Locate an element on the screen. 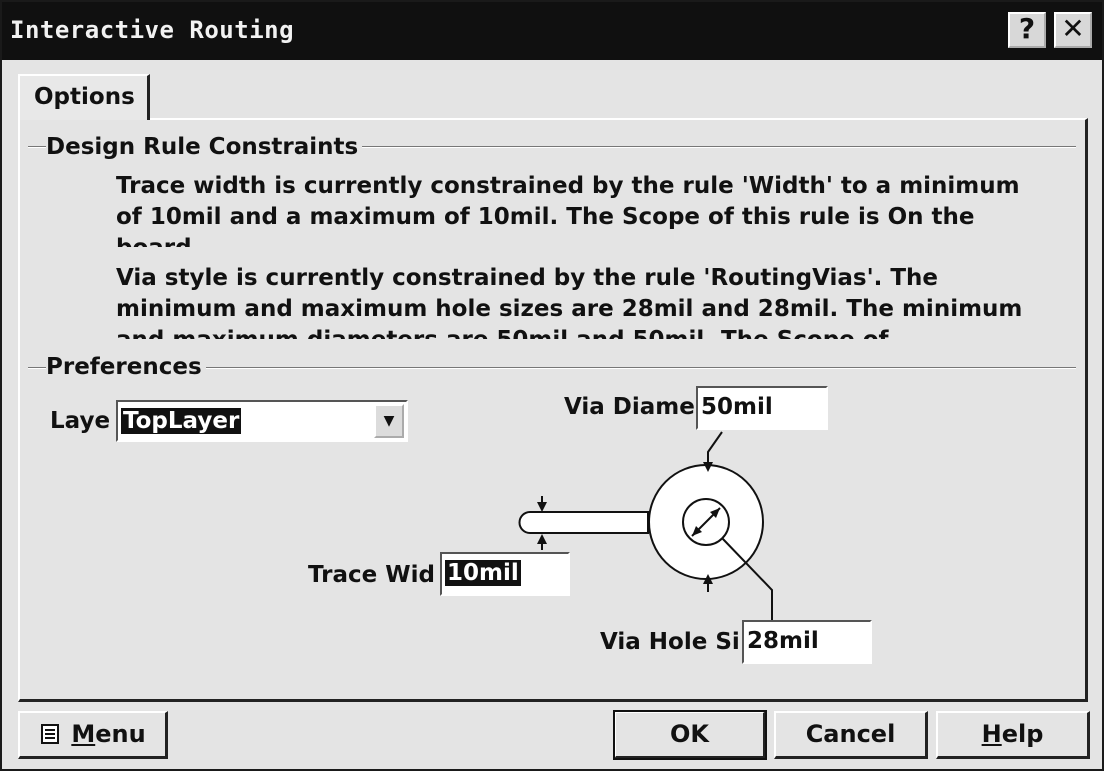 The image size is (1104, 771). layer-dropdown: TopLayer ▼ is located at coordinates (262, 421).